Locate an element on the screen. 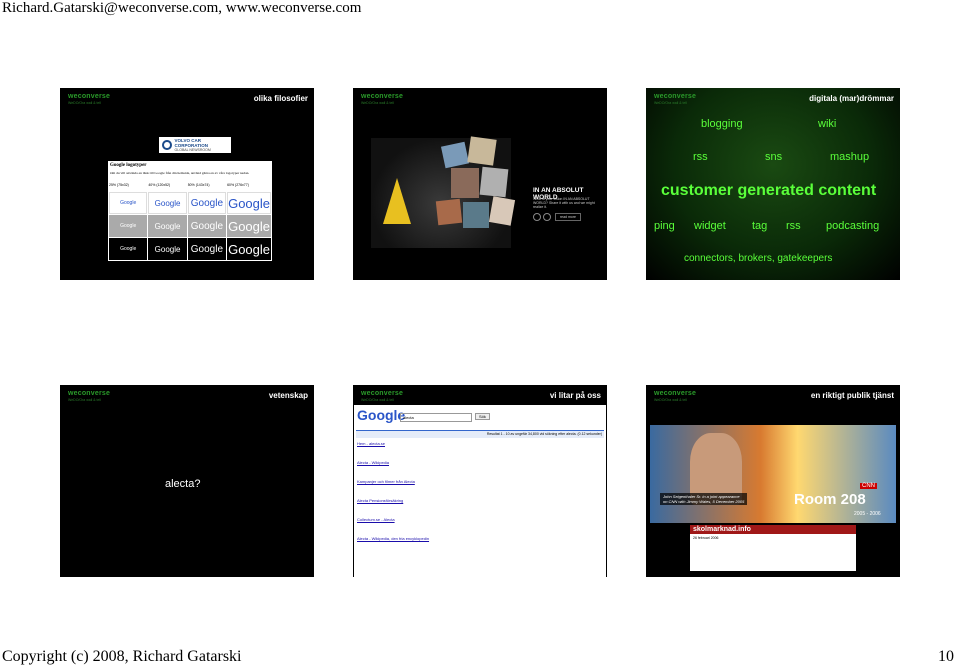  read-more-button: read more is located at coordinates (568, 217).